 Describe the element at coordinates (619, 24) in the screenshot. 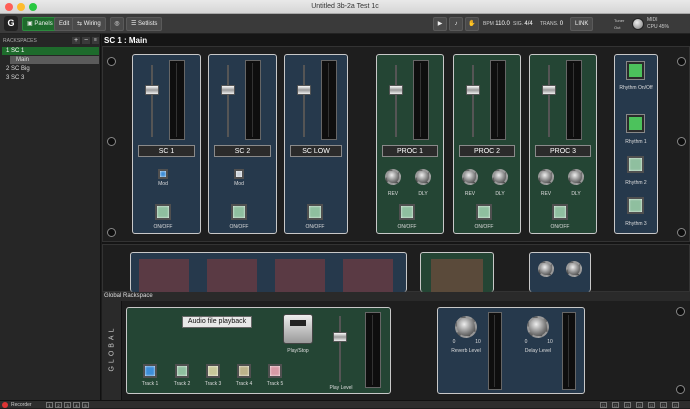

I see `tuner-out-labels: Tuner Out` at that location.